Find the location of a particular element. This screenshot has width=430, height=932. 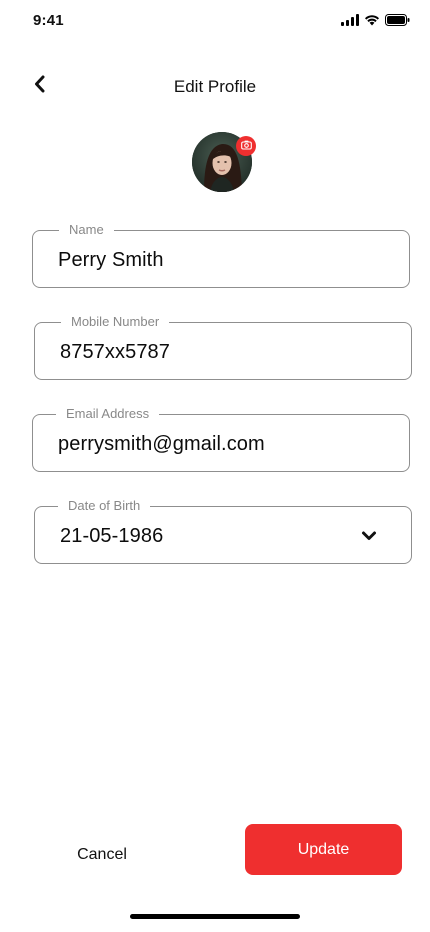

update-button: Update is located at coordinates (323, 849).